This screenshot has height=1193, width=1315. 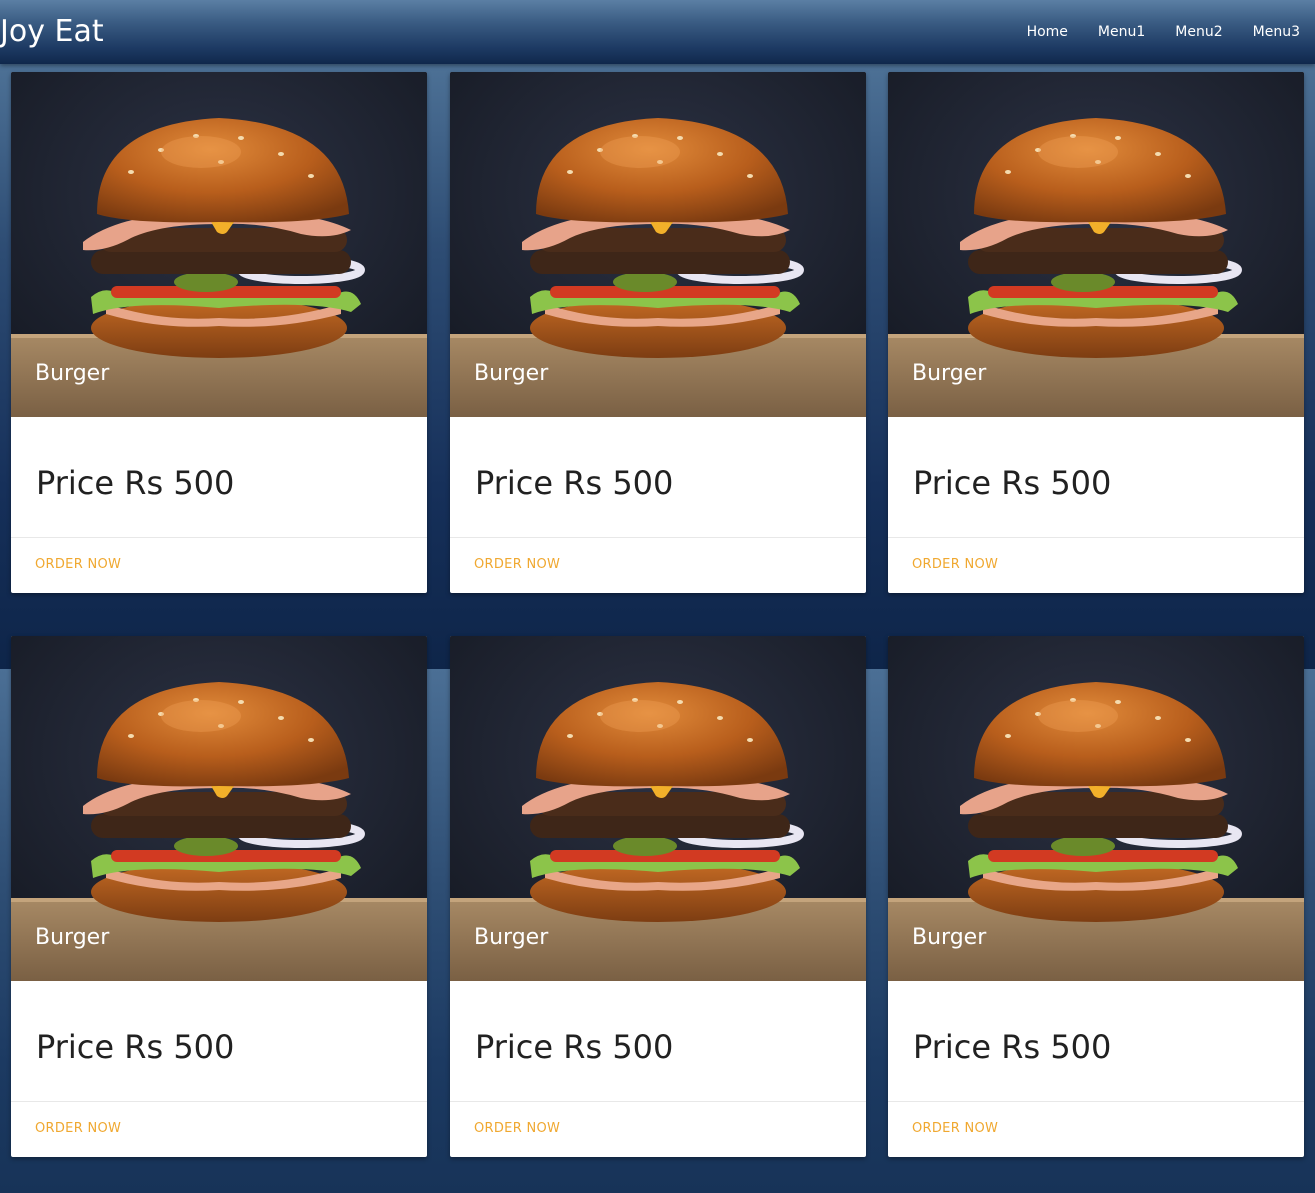 What do you see at coordinates (1276, 32) in the screenshot?
I see `nav-link-menu3: Menu3` at bounding box center [1276, 32].